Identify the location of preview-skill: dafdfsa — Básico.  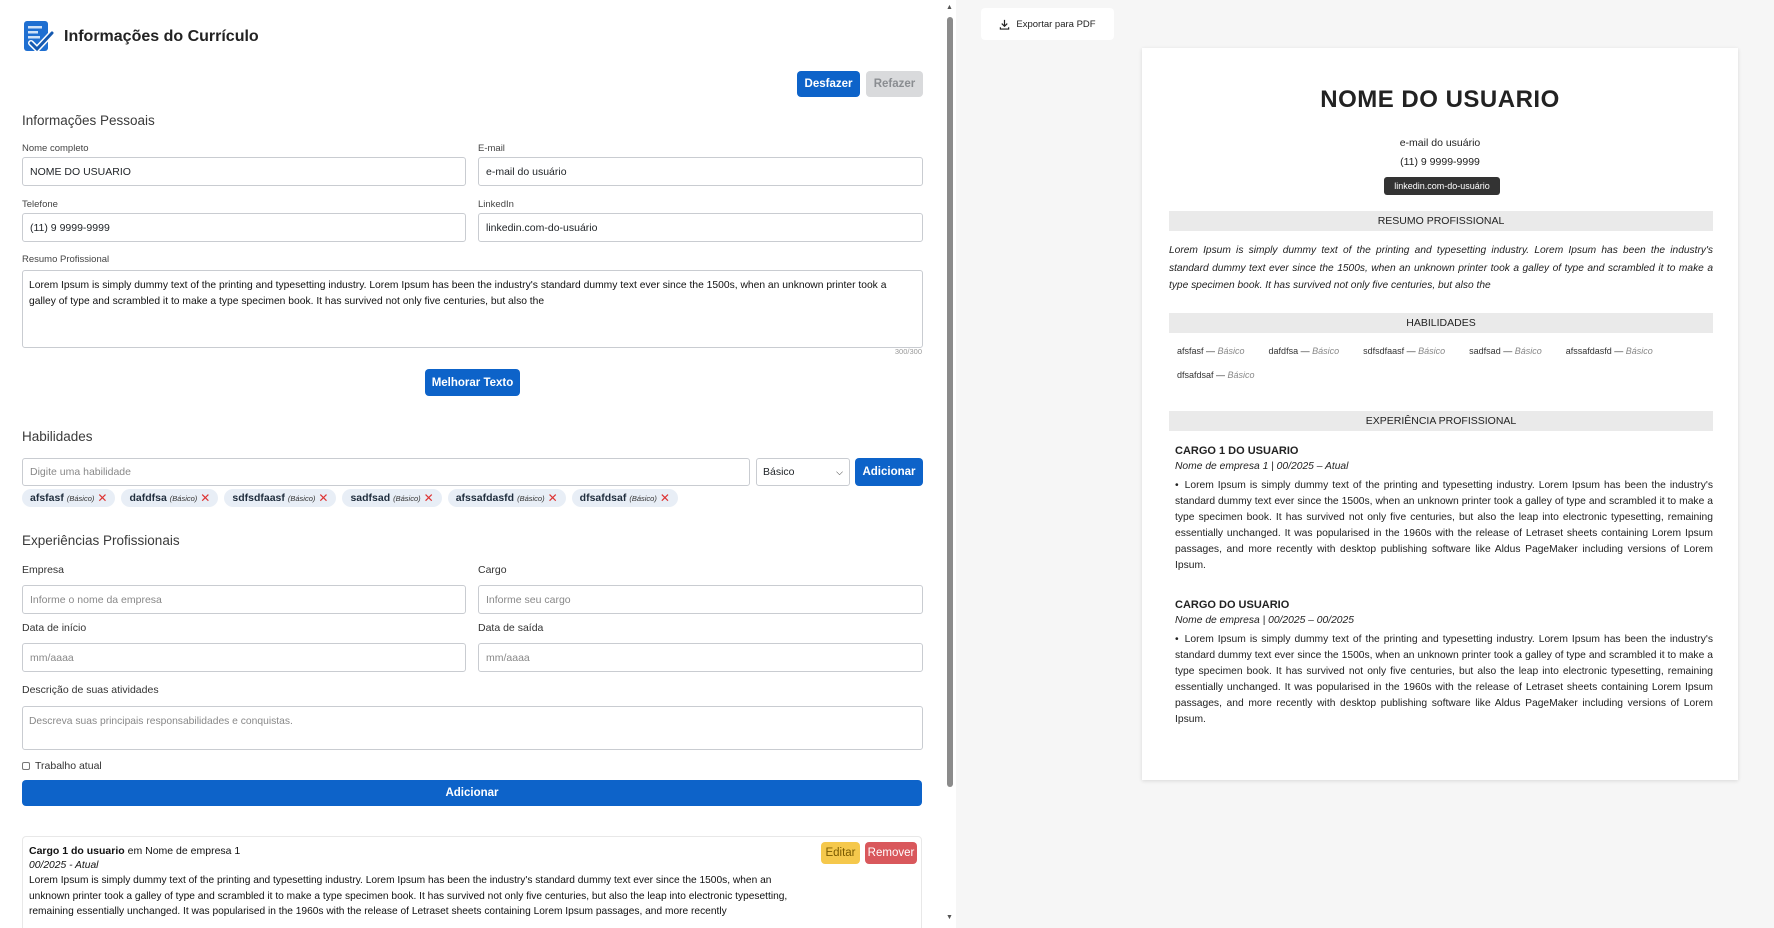
(1304, 351).